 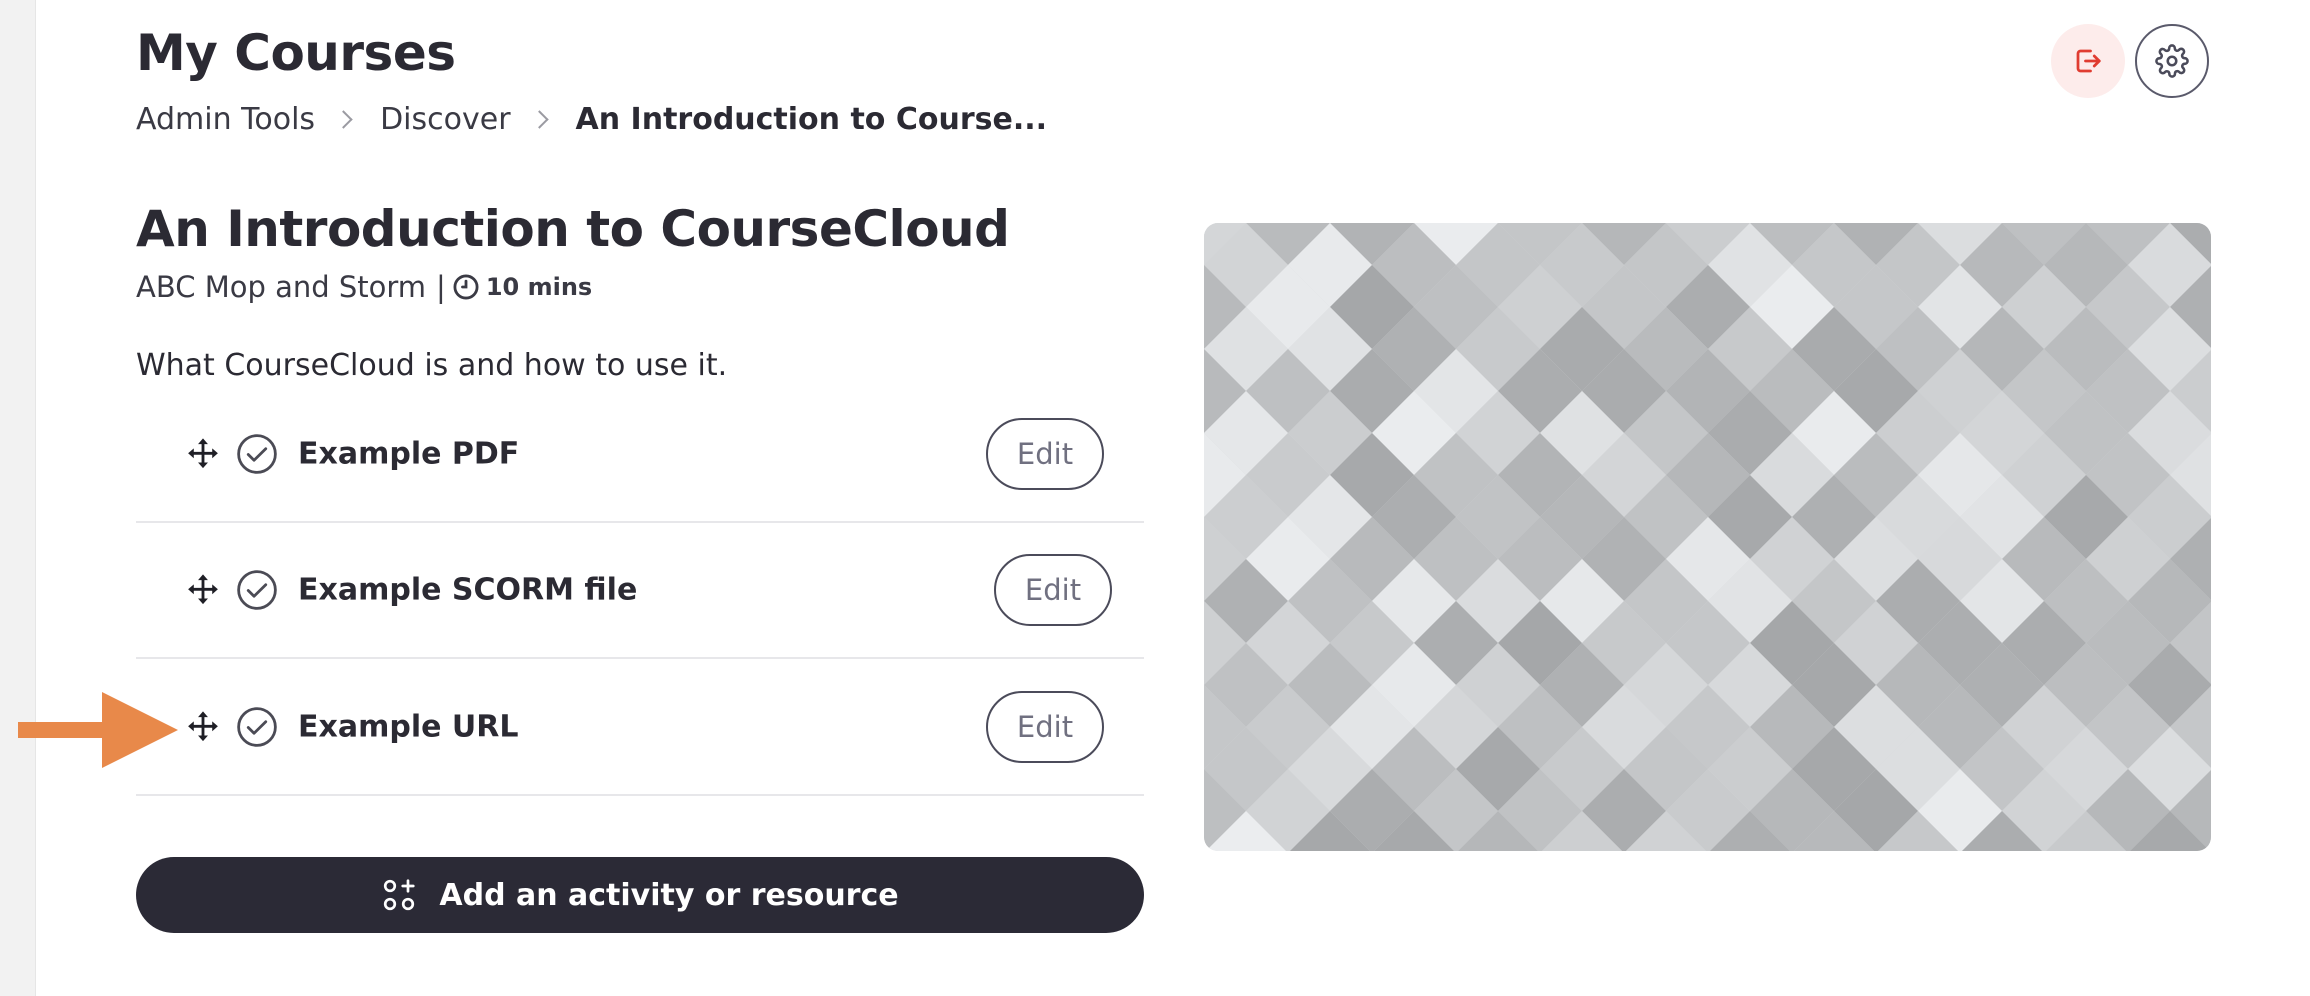 What do you see at coordinates (18, 498) in the screenshot?
I see `left-rail` at bounding box center [18, 498].